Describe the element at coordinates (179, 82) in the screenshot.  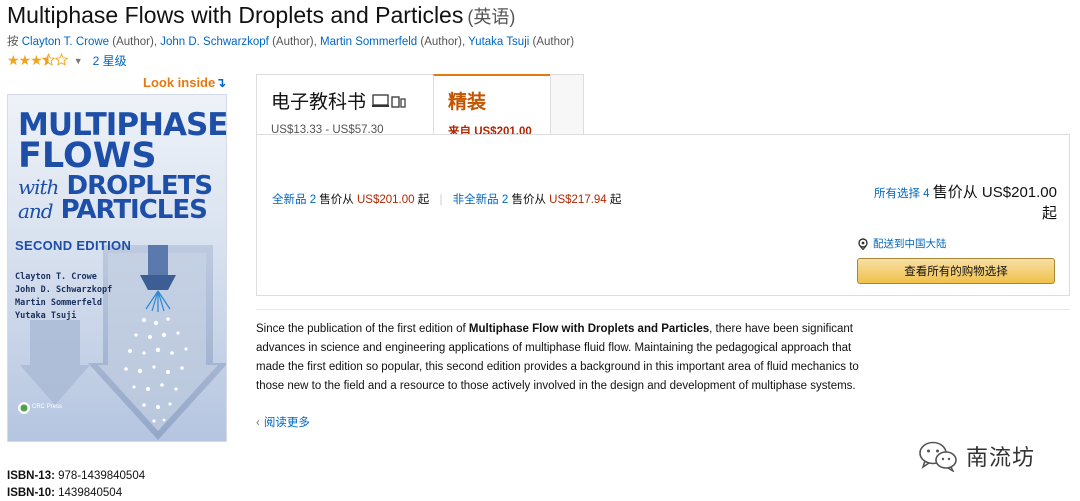
I see `look-inside-label: Look inside` at that location.